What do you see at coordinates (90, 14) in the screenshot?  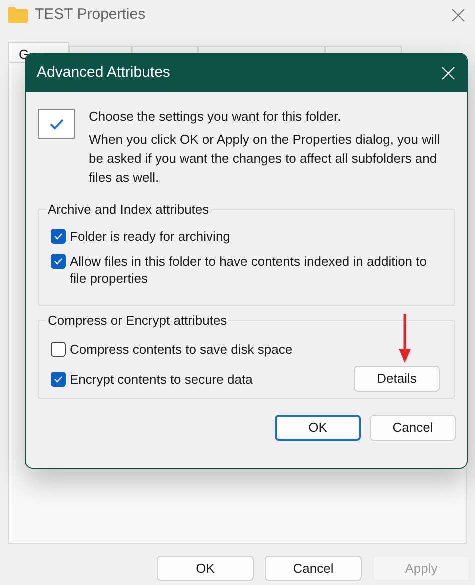 I see `window-title: TEST Properties` at bounding box center [90, 14].